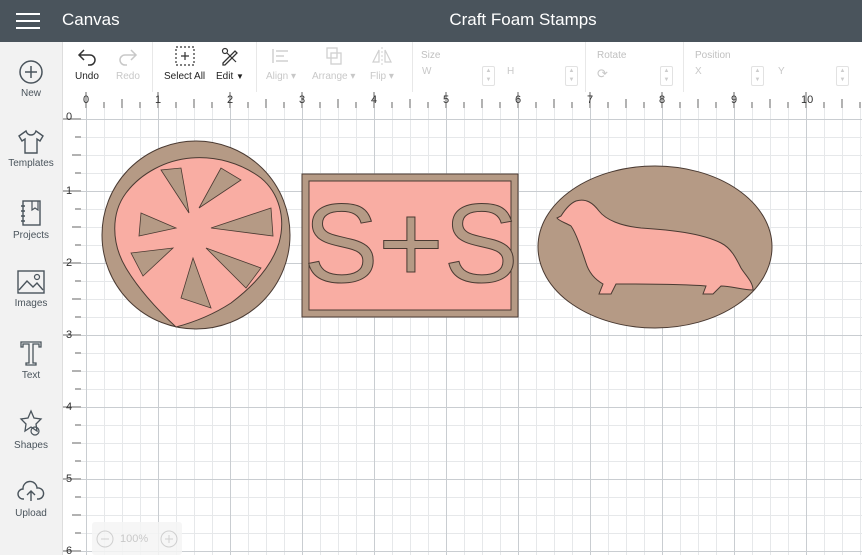  Describe the element at coordinates (571, 76) in the screenshot. I see `height-stepper: ▲ ▼` at that location.